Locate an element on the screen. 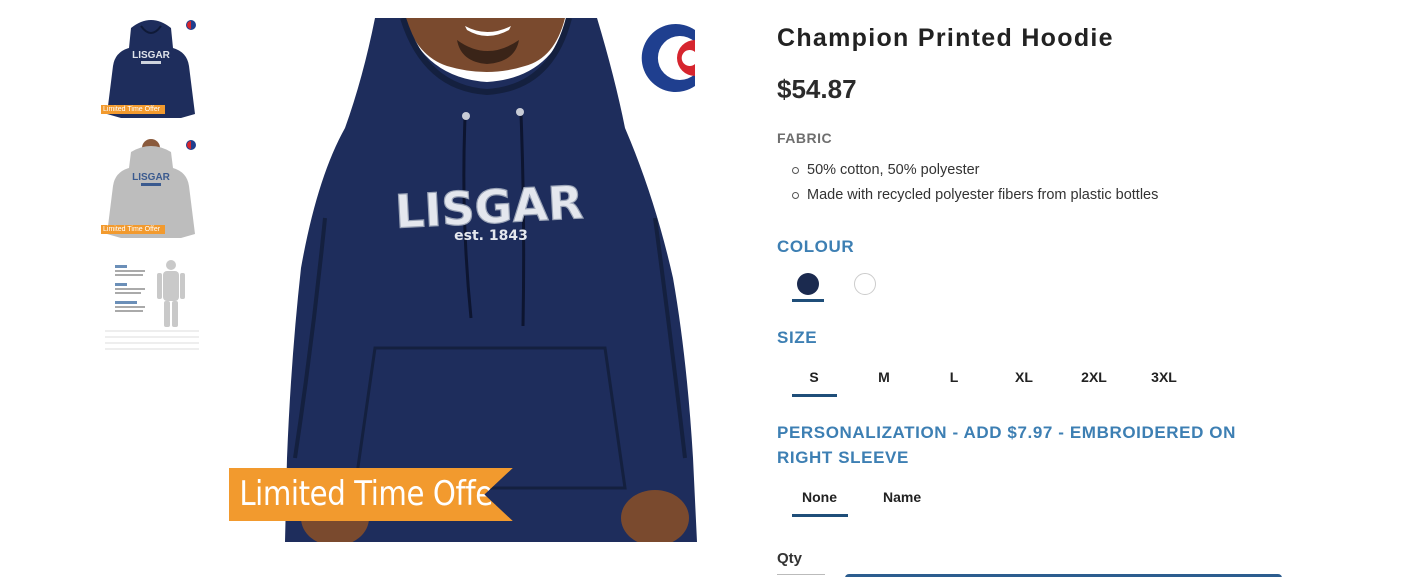 This screenshot has height=577, width=1402. thumbnail-size-chart is located at coordinates (151, 307).